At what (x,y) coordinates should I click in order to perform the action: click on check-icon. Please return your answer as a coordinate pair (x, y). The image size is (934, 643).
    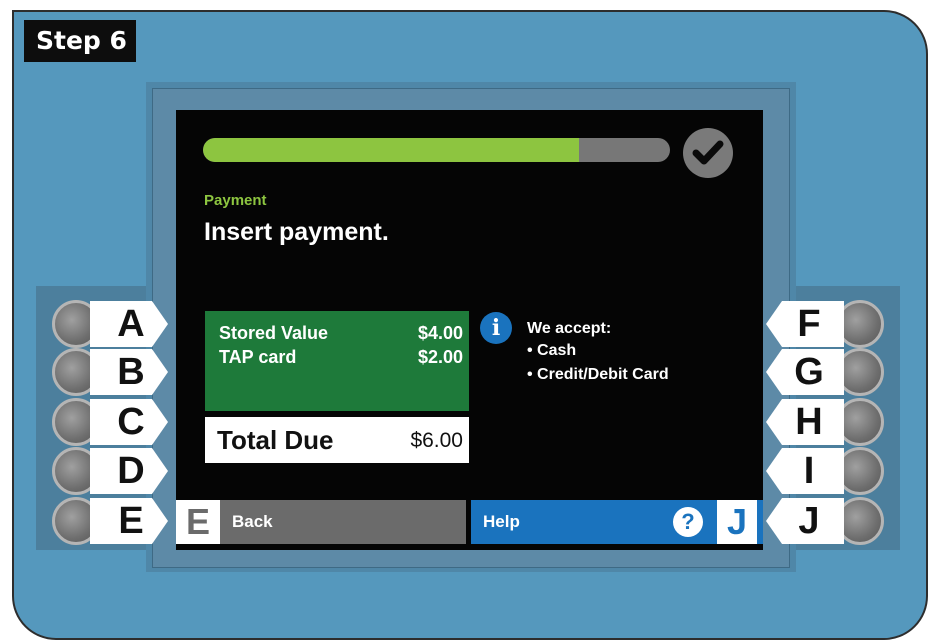
    Looking at the image, I should click on (708, 153).